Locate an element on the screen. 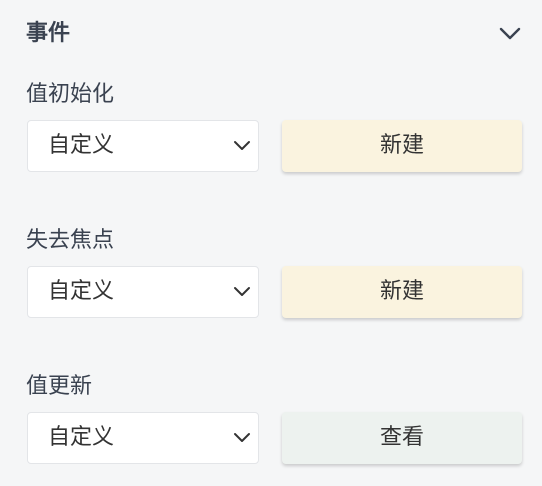 The height and width of the screenshot is (486, 542). collapse-toggle is located at coordinates (510, 34).